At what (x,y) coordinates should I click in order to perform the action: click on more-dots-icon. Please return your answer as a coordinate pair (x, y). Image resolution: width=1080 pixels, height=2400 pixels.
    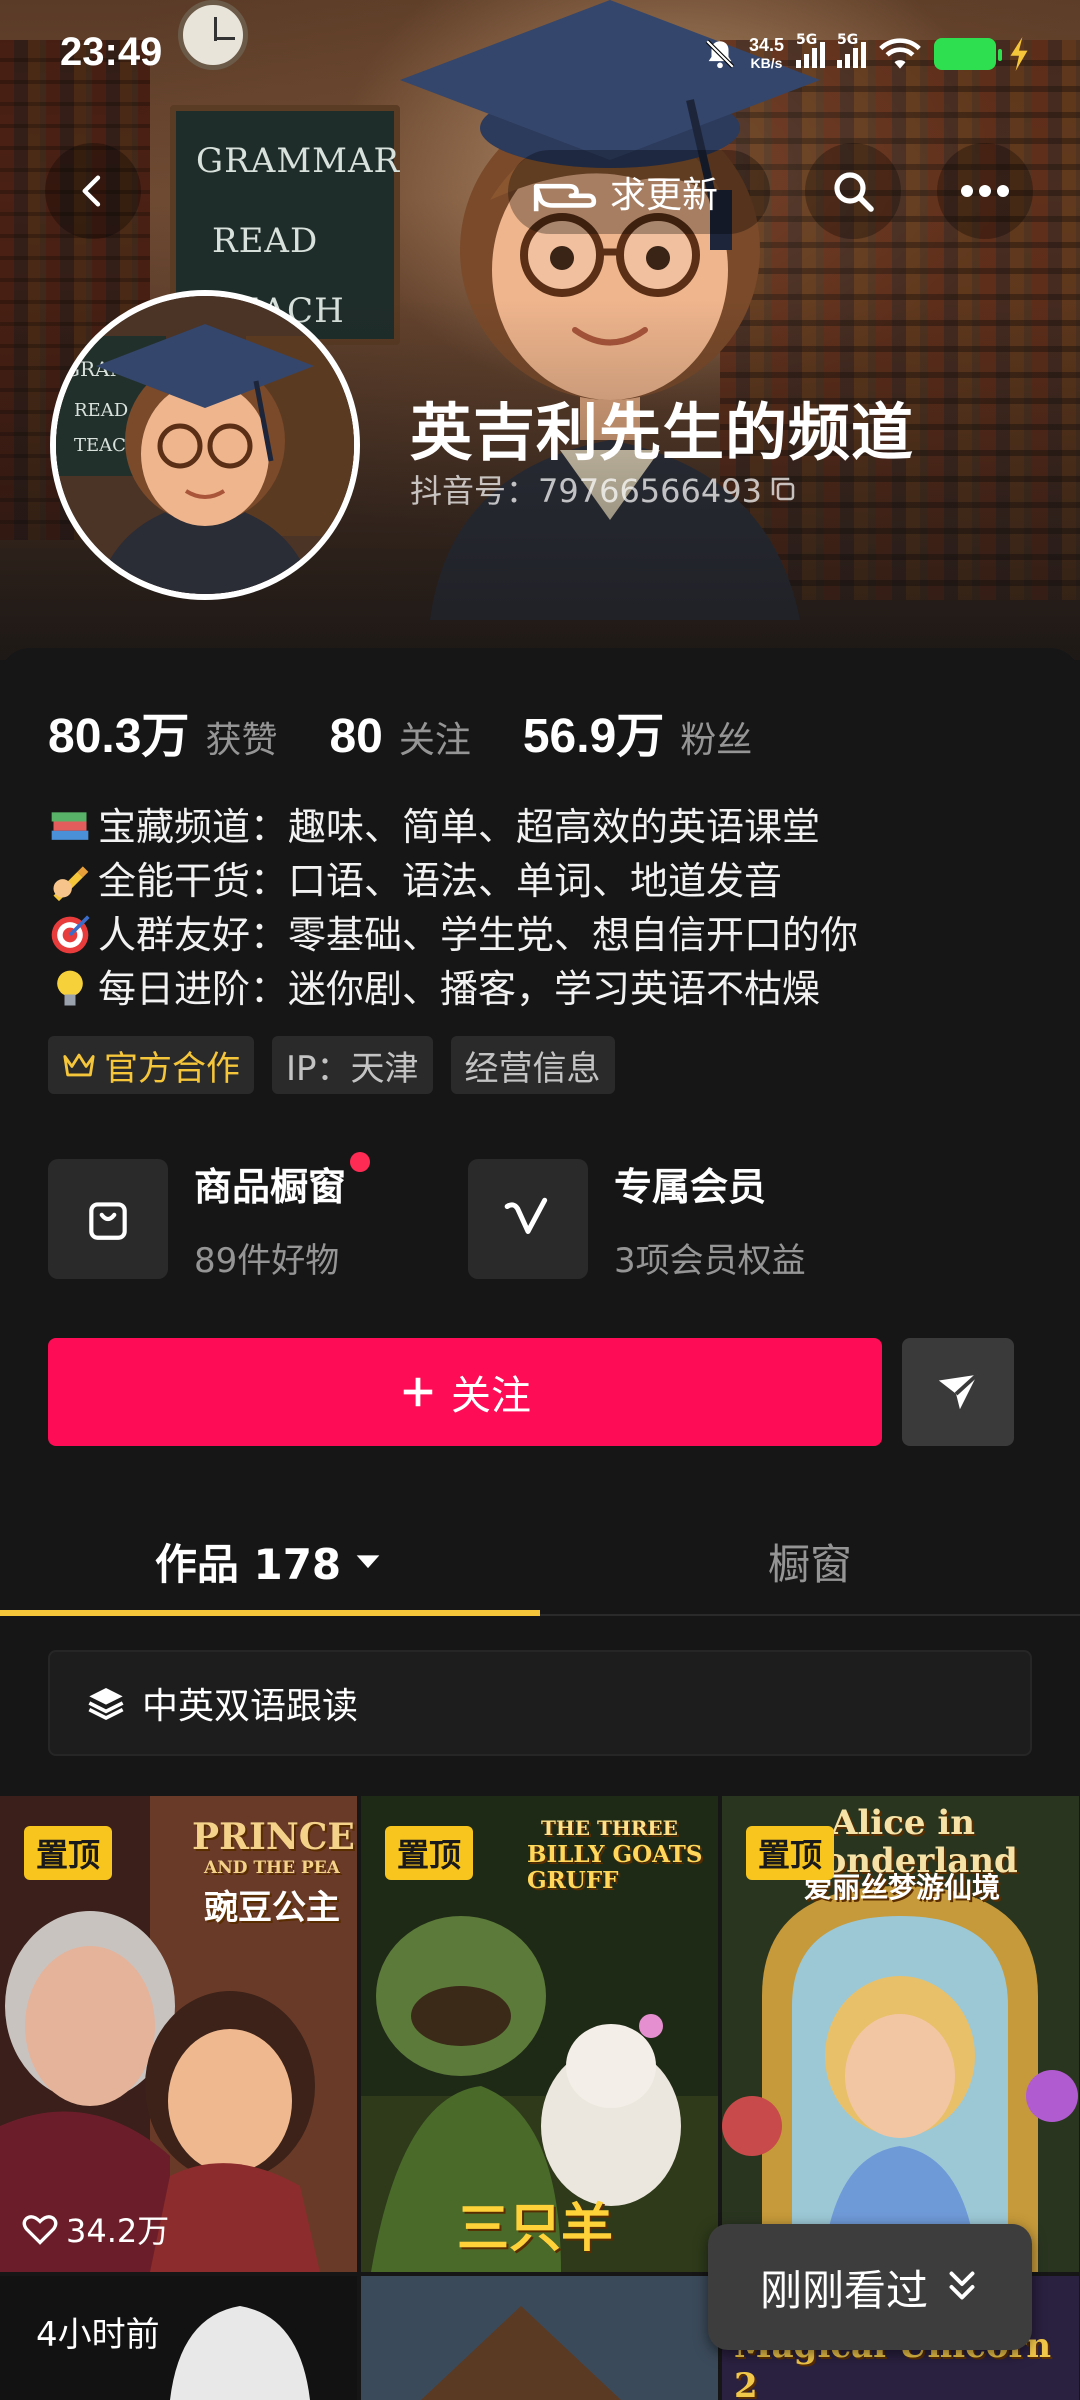
    Looking at the image, I should click on (985, 191).